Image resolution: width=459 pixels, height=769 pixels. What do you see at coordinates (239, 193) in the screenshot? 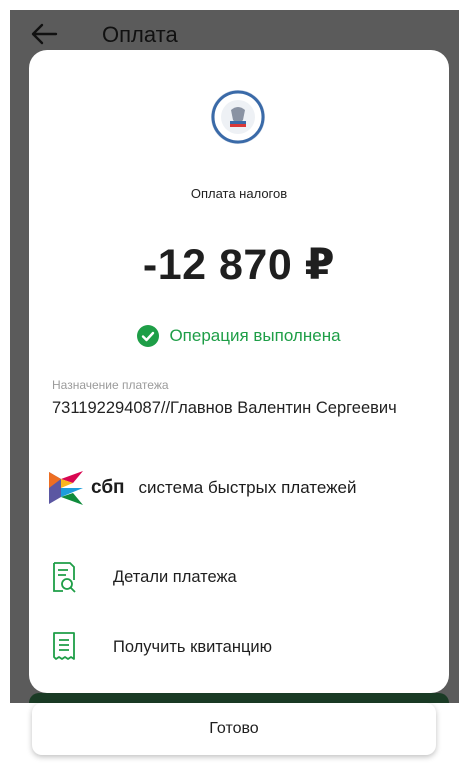
I see `recipient-label: Оплата налогов` at bounding box center [239, 193].